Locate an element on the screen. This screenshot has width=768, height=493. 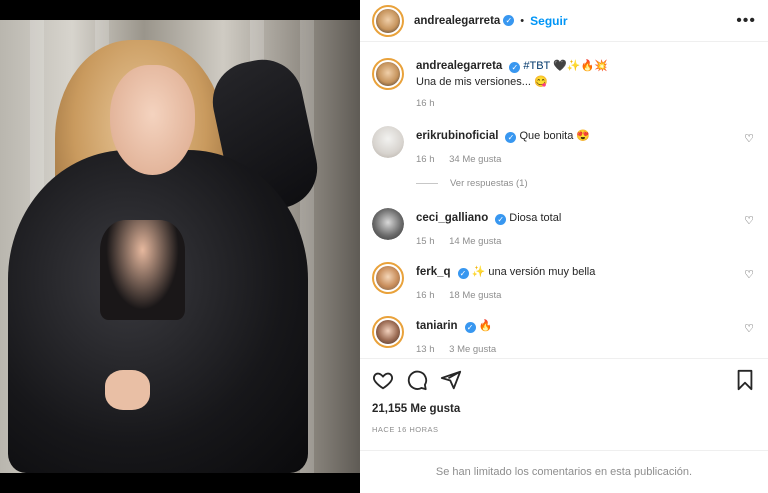
post-actions-section: 21,155 Me gusta HACE 16 HORAS is located at coordinates (564, 396).